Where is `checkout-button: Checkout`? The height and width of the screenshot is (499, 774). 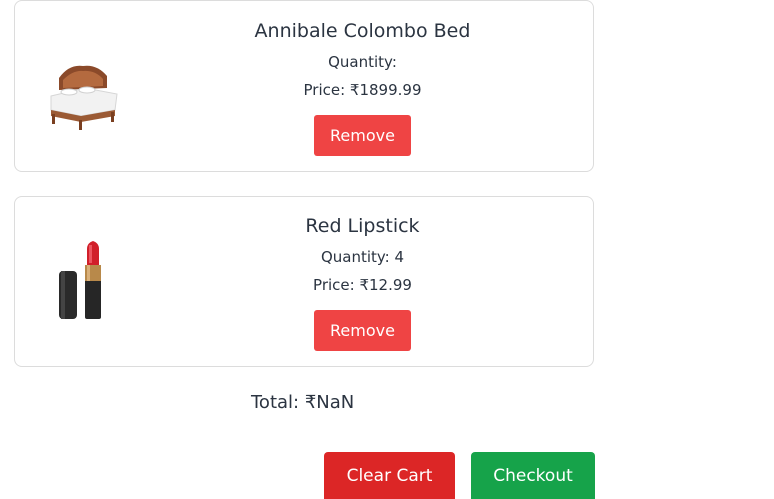 checkout-button: Checkout is located at coordinates (533, 475).